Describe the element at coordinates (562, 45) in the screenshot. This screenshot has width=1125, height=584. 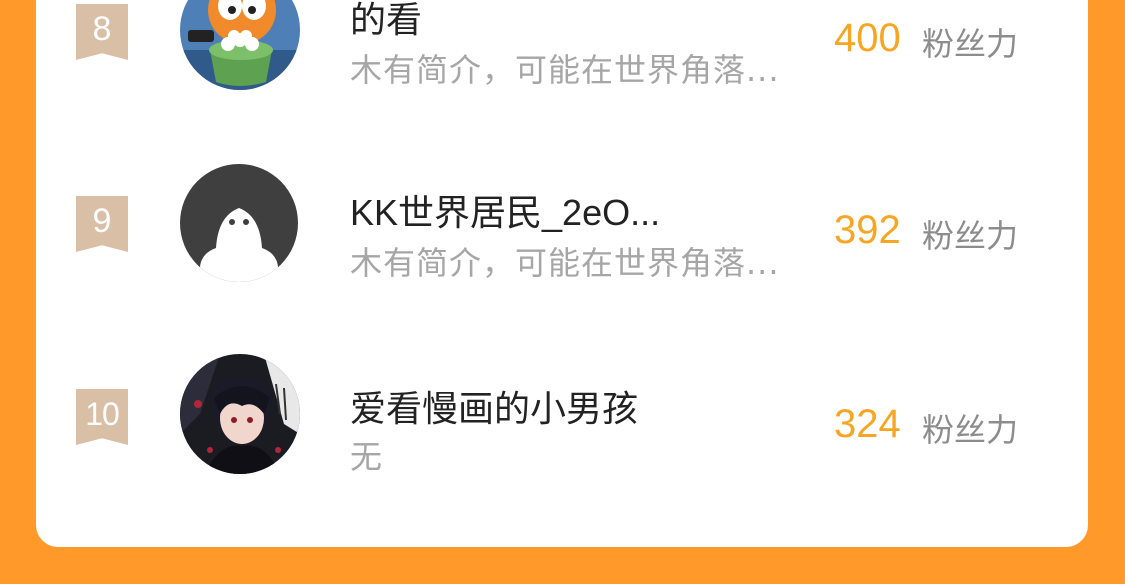
I see `leaderboard-row: 8 的看 木有简介，可能在世界角落... 400 粉丝力` at that location.